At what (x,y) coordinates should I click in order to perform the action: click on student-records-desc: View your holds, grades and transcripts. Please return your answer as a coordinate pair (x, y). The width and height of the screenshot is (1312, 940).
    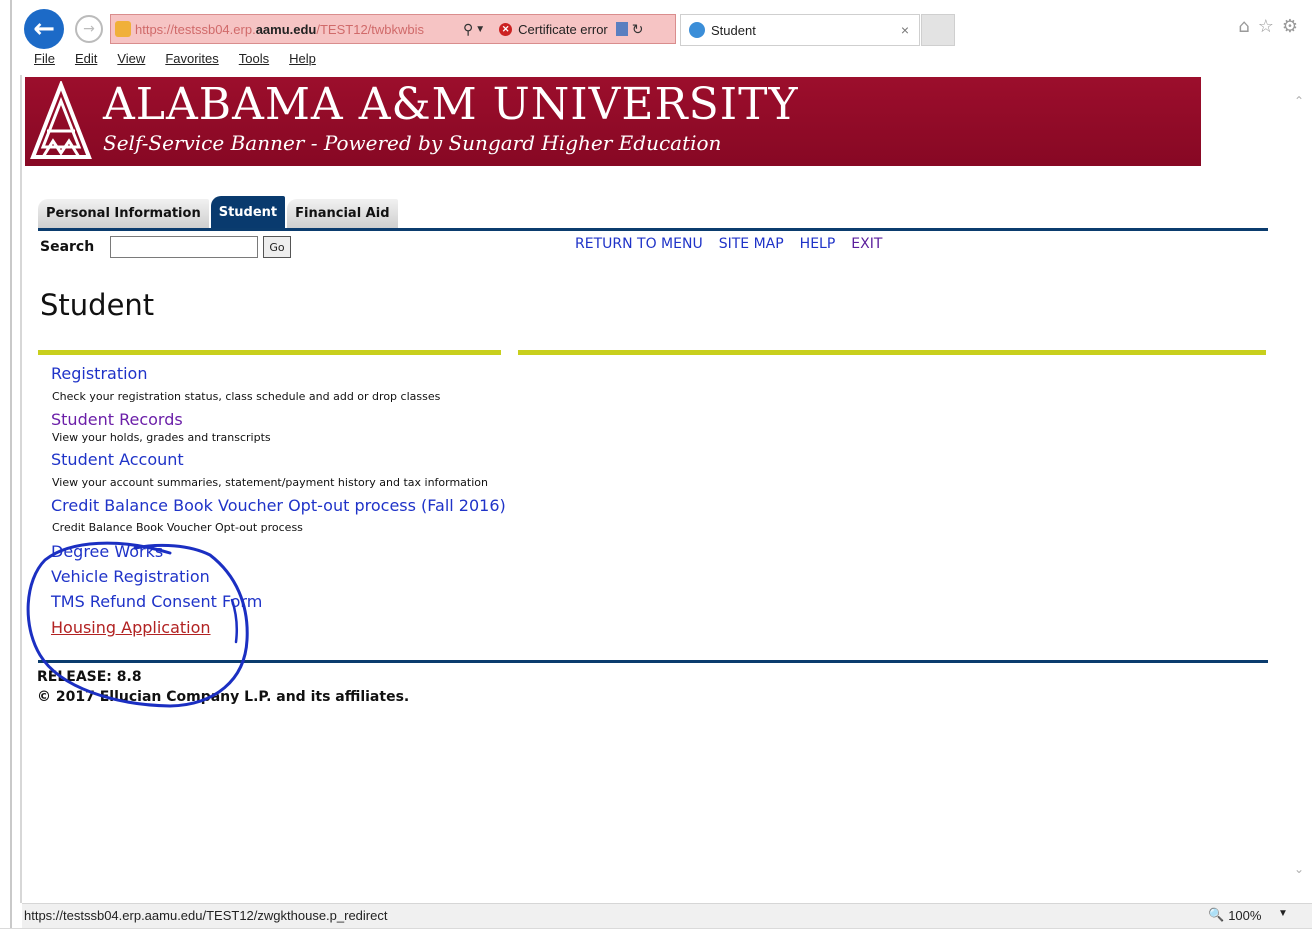
    Looking at the image, I should click on (161, 437).